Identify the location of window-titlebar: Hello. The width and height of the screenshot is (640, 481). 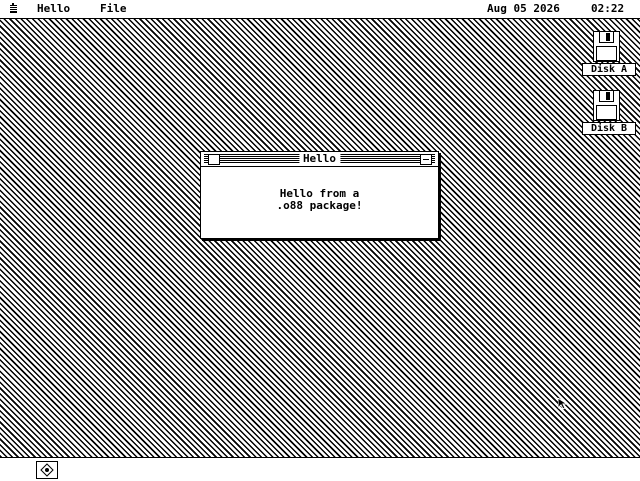
(319, 159).